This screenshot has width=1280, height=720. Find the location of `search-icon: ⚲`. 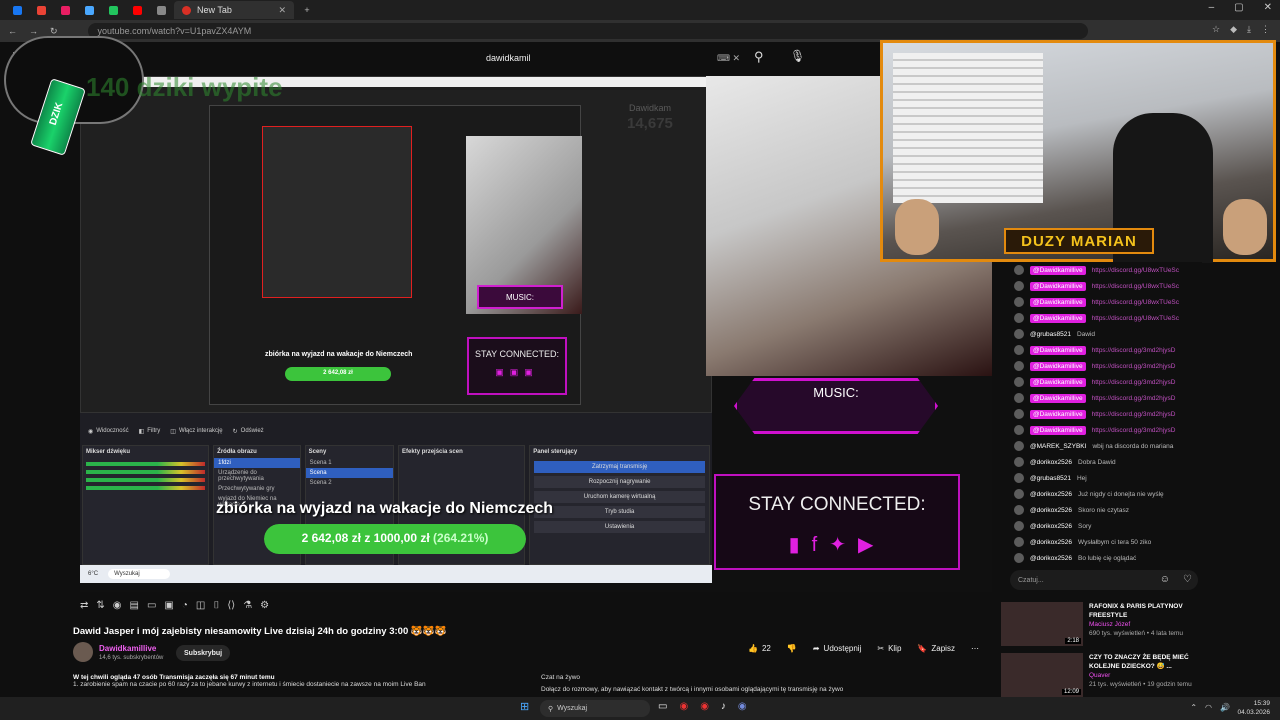

search-icon: ⚲ is located at coordinates (759, 57).